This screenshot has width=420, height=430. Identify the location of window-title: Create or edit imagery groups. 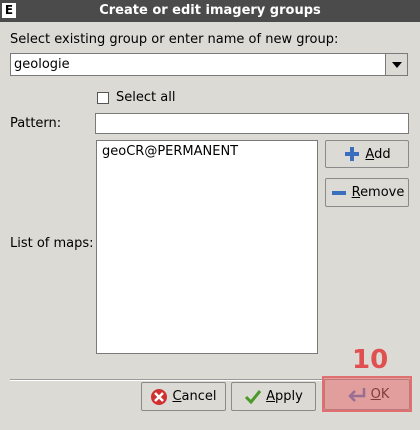
(210, 10).